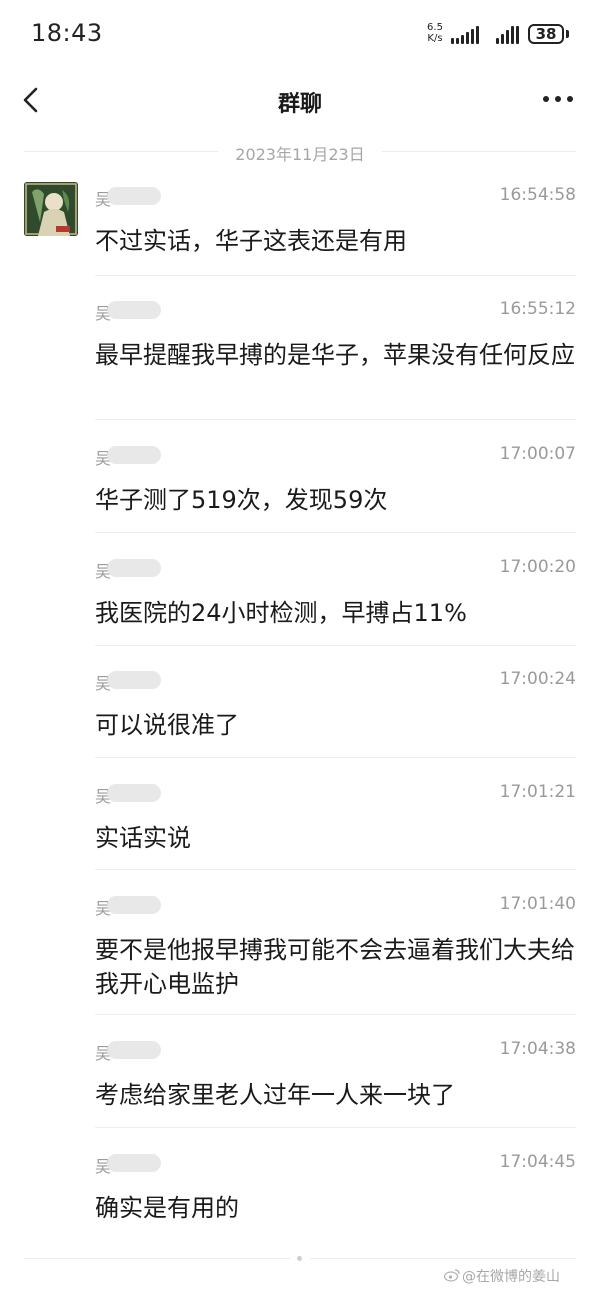 This screenshot has width=600, height=1295. What do you see at coordinates (335, 967) in the screenshot?
I see `message-text: 要不是他报早搏我可能不会去逼着我们大夫给我开心电监护` at bounding box center [335, 967].